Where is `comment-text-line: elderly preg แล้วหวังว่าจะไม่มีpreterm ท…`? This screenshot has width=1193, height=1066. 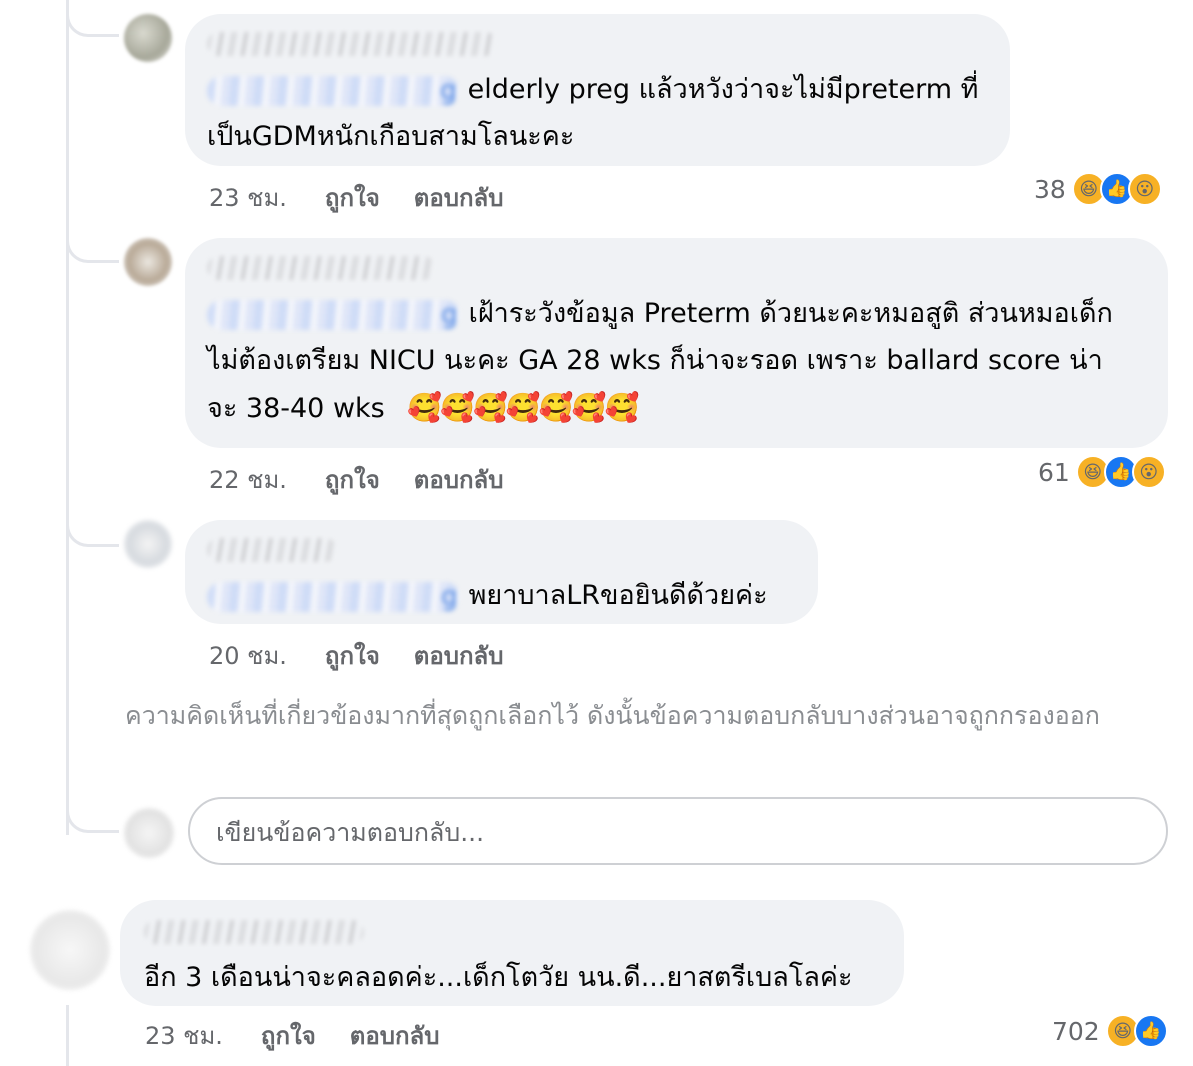
comment-text-line: elderly preg แล้วหวังว่าจะไม่มีpreterm ท… is located at coordinates (723, 89).